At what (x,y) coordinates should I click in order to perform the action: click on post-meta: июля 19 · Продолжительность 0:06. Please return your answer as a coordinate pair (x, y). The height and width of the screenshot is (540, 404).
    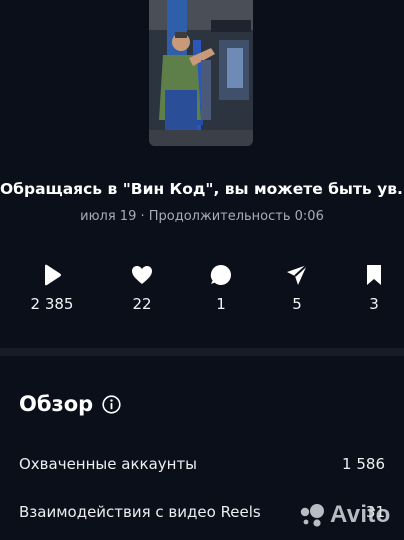
    Looking at the image, I should click on (202, 216).